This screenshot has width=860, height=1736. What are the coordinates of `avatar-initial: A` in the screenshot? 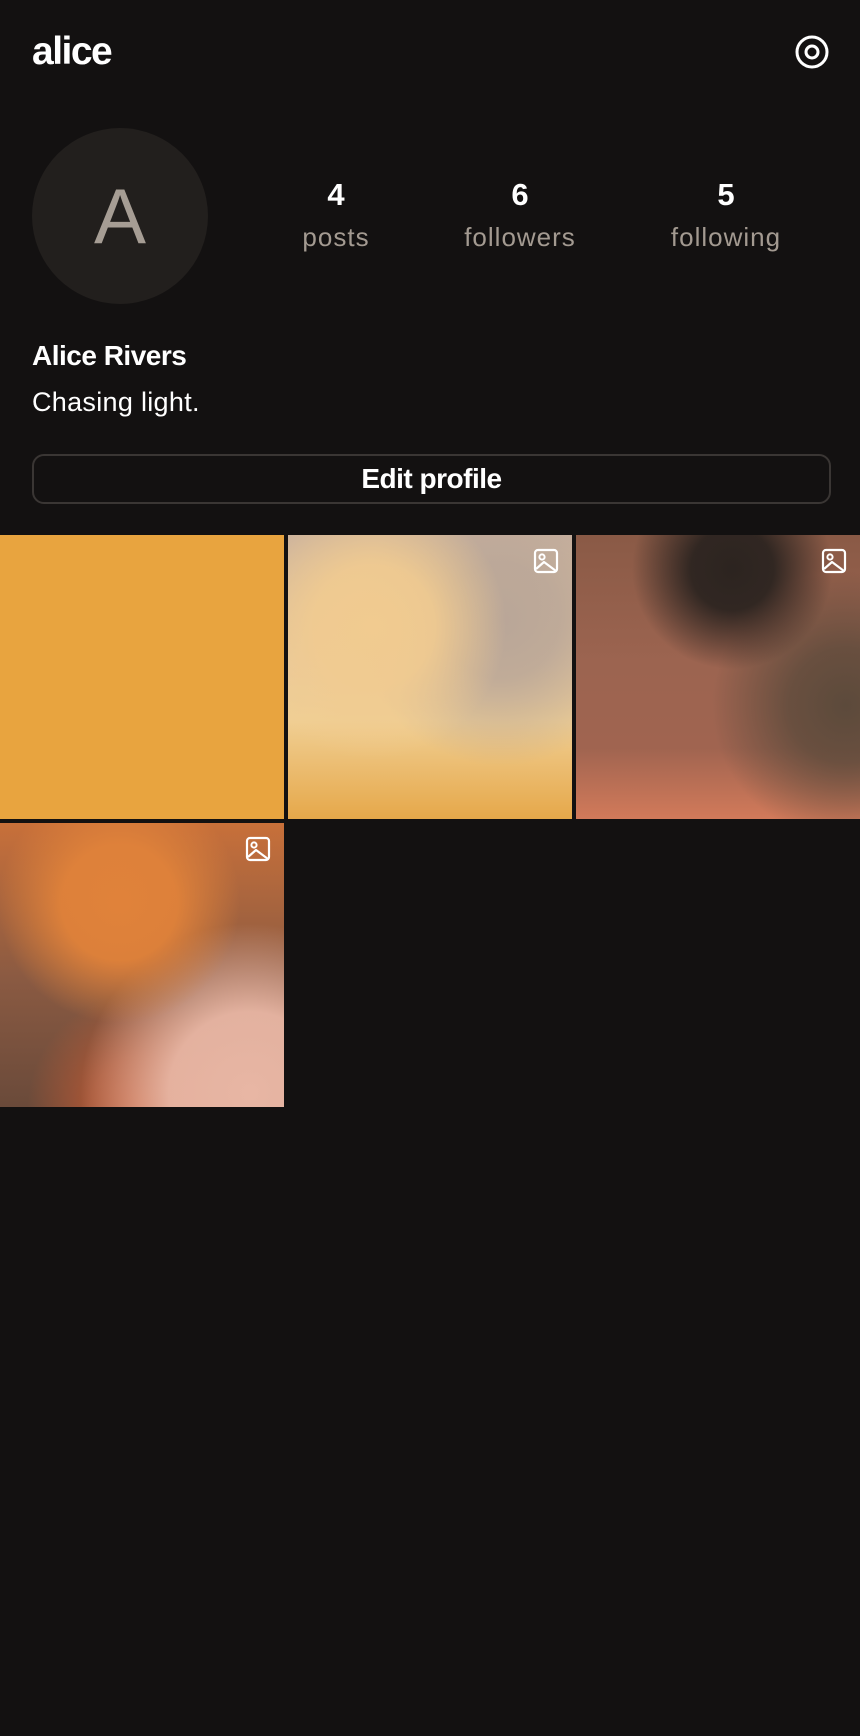 It's located at (120, 216).